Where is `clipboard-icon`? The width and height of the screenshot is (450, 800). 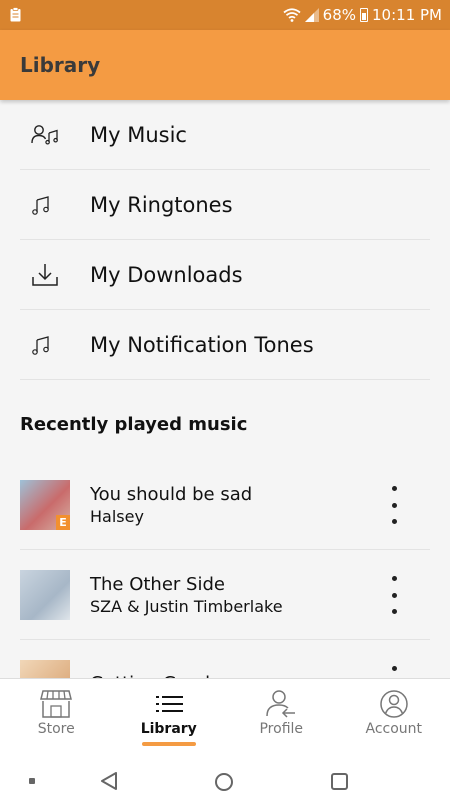
clipboard-icon is located at coordinates (15, 14).